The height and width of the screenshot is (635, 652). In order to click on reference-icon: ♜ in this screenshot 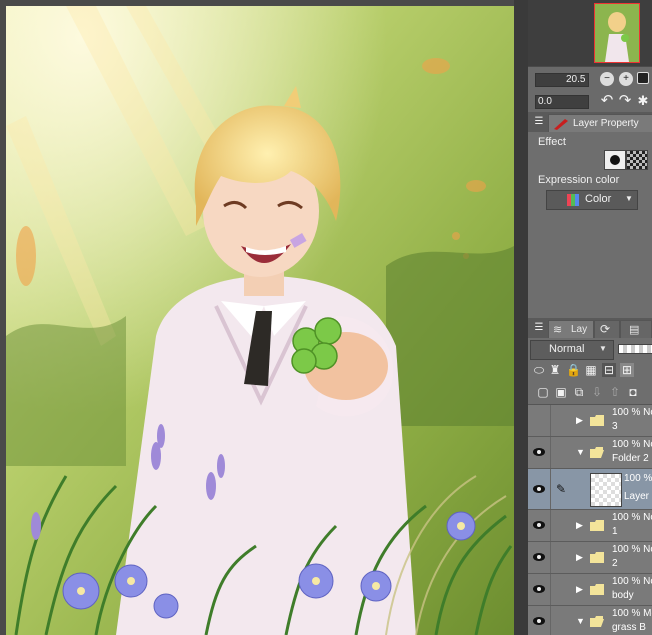, I will do `click(555, 370)`.